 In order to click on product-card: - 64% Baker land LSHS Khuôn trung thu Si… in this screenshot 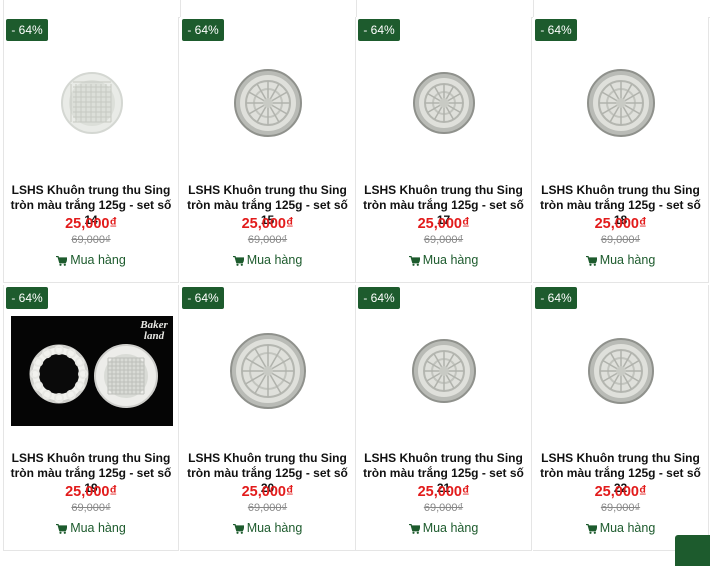, I will do `click(91, 418)`.